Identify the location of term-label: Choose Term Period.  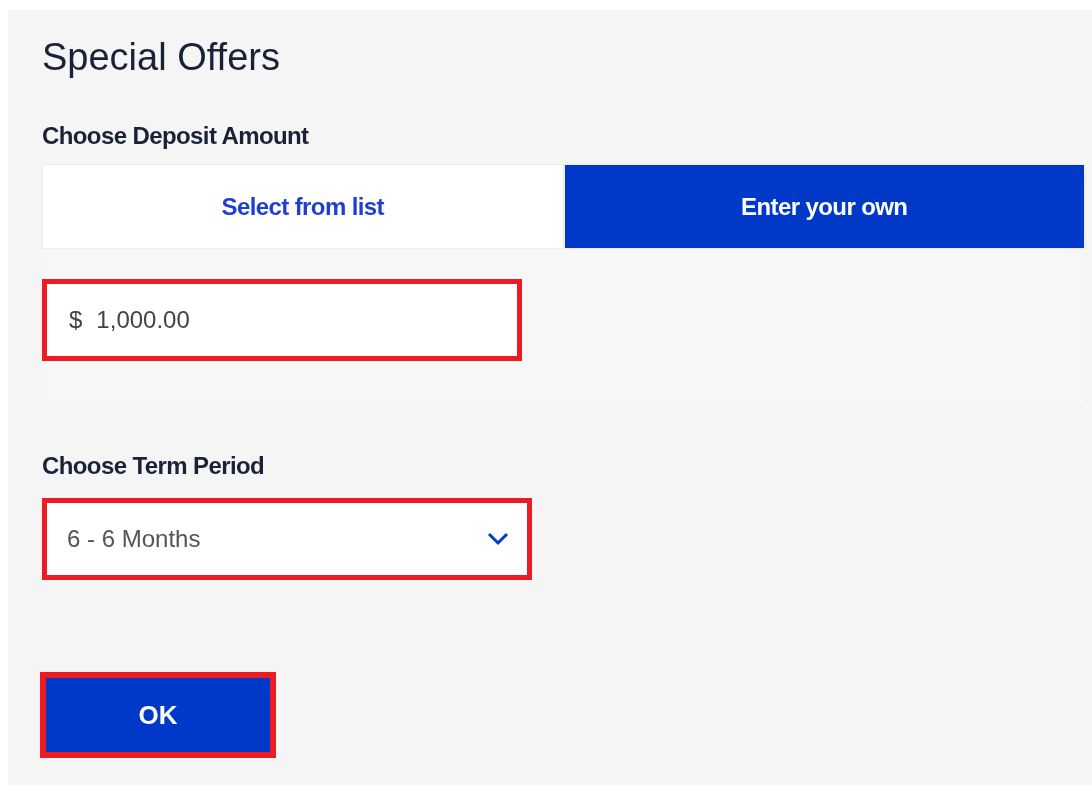
(153, 466).